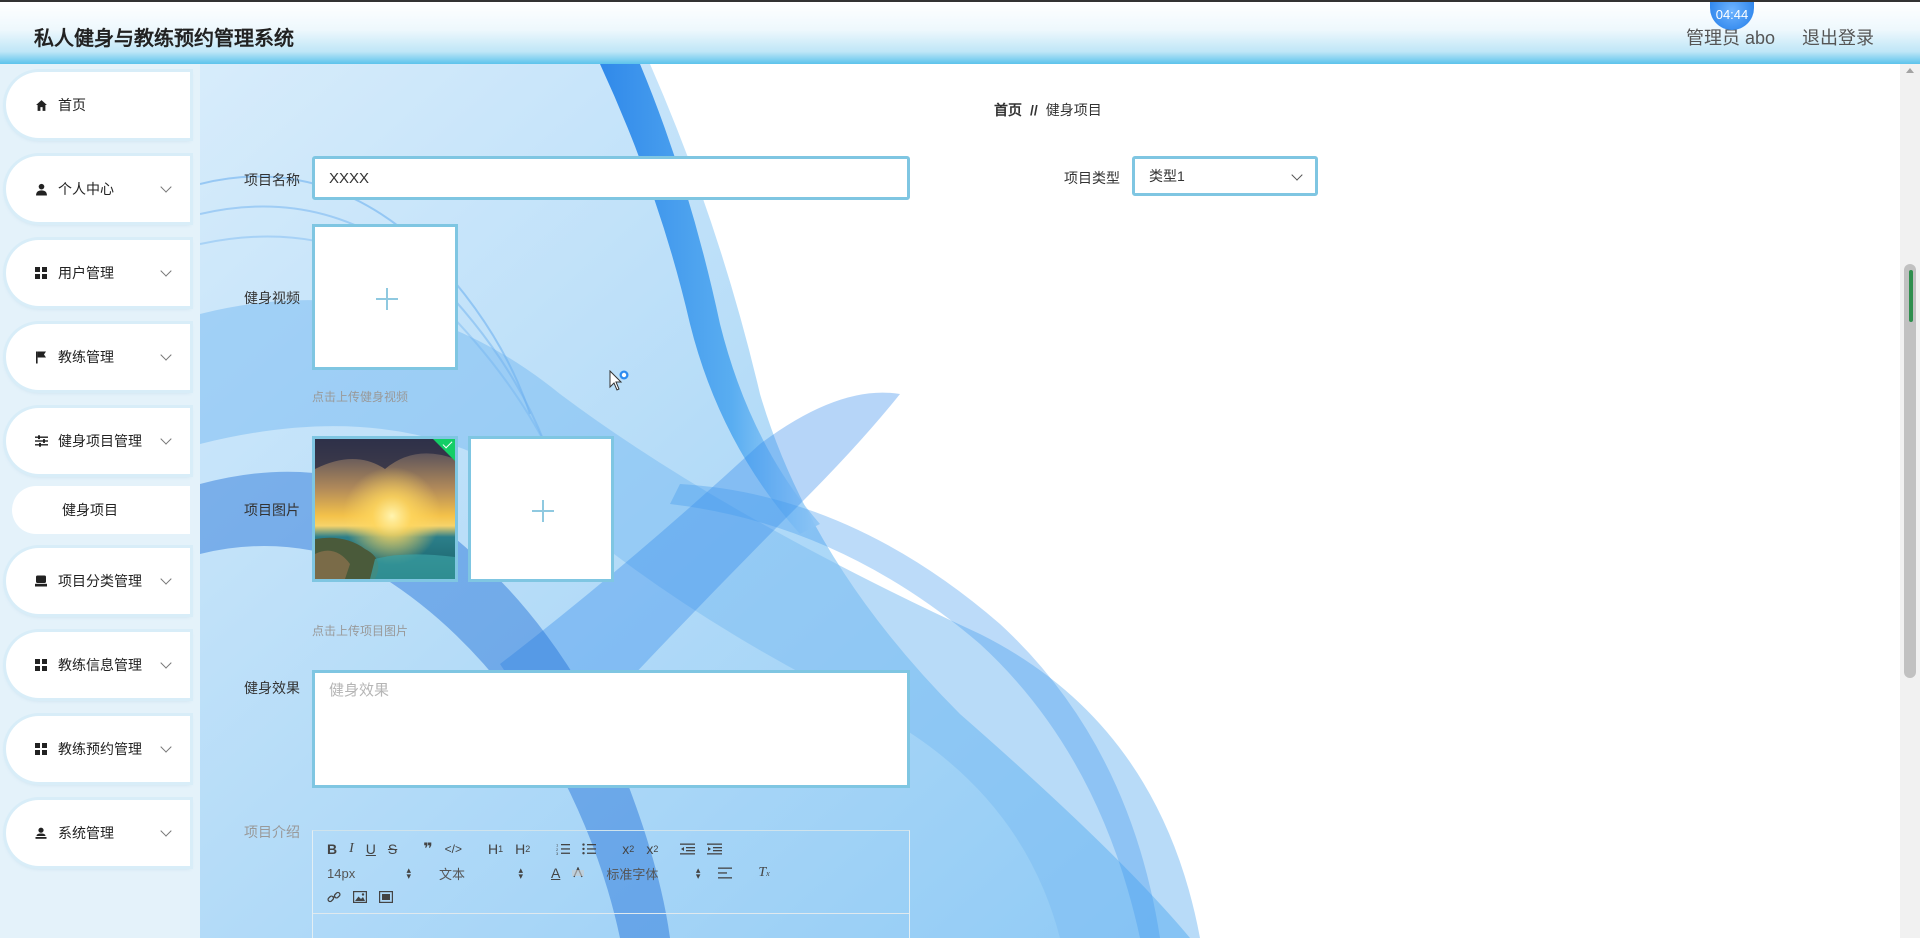 The image size is (1920, 938). I want to click on header-1-button: H1, so click(495, 849).